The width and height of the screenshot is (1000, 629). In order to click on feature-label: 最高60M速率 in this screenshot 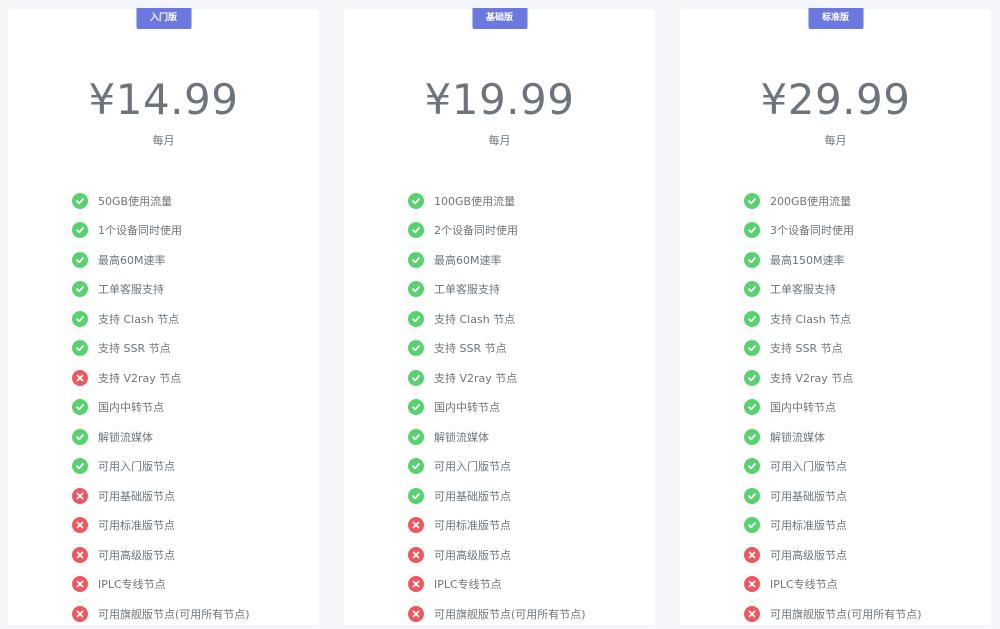, I will do `click(132, 260)`.